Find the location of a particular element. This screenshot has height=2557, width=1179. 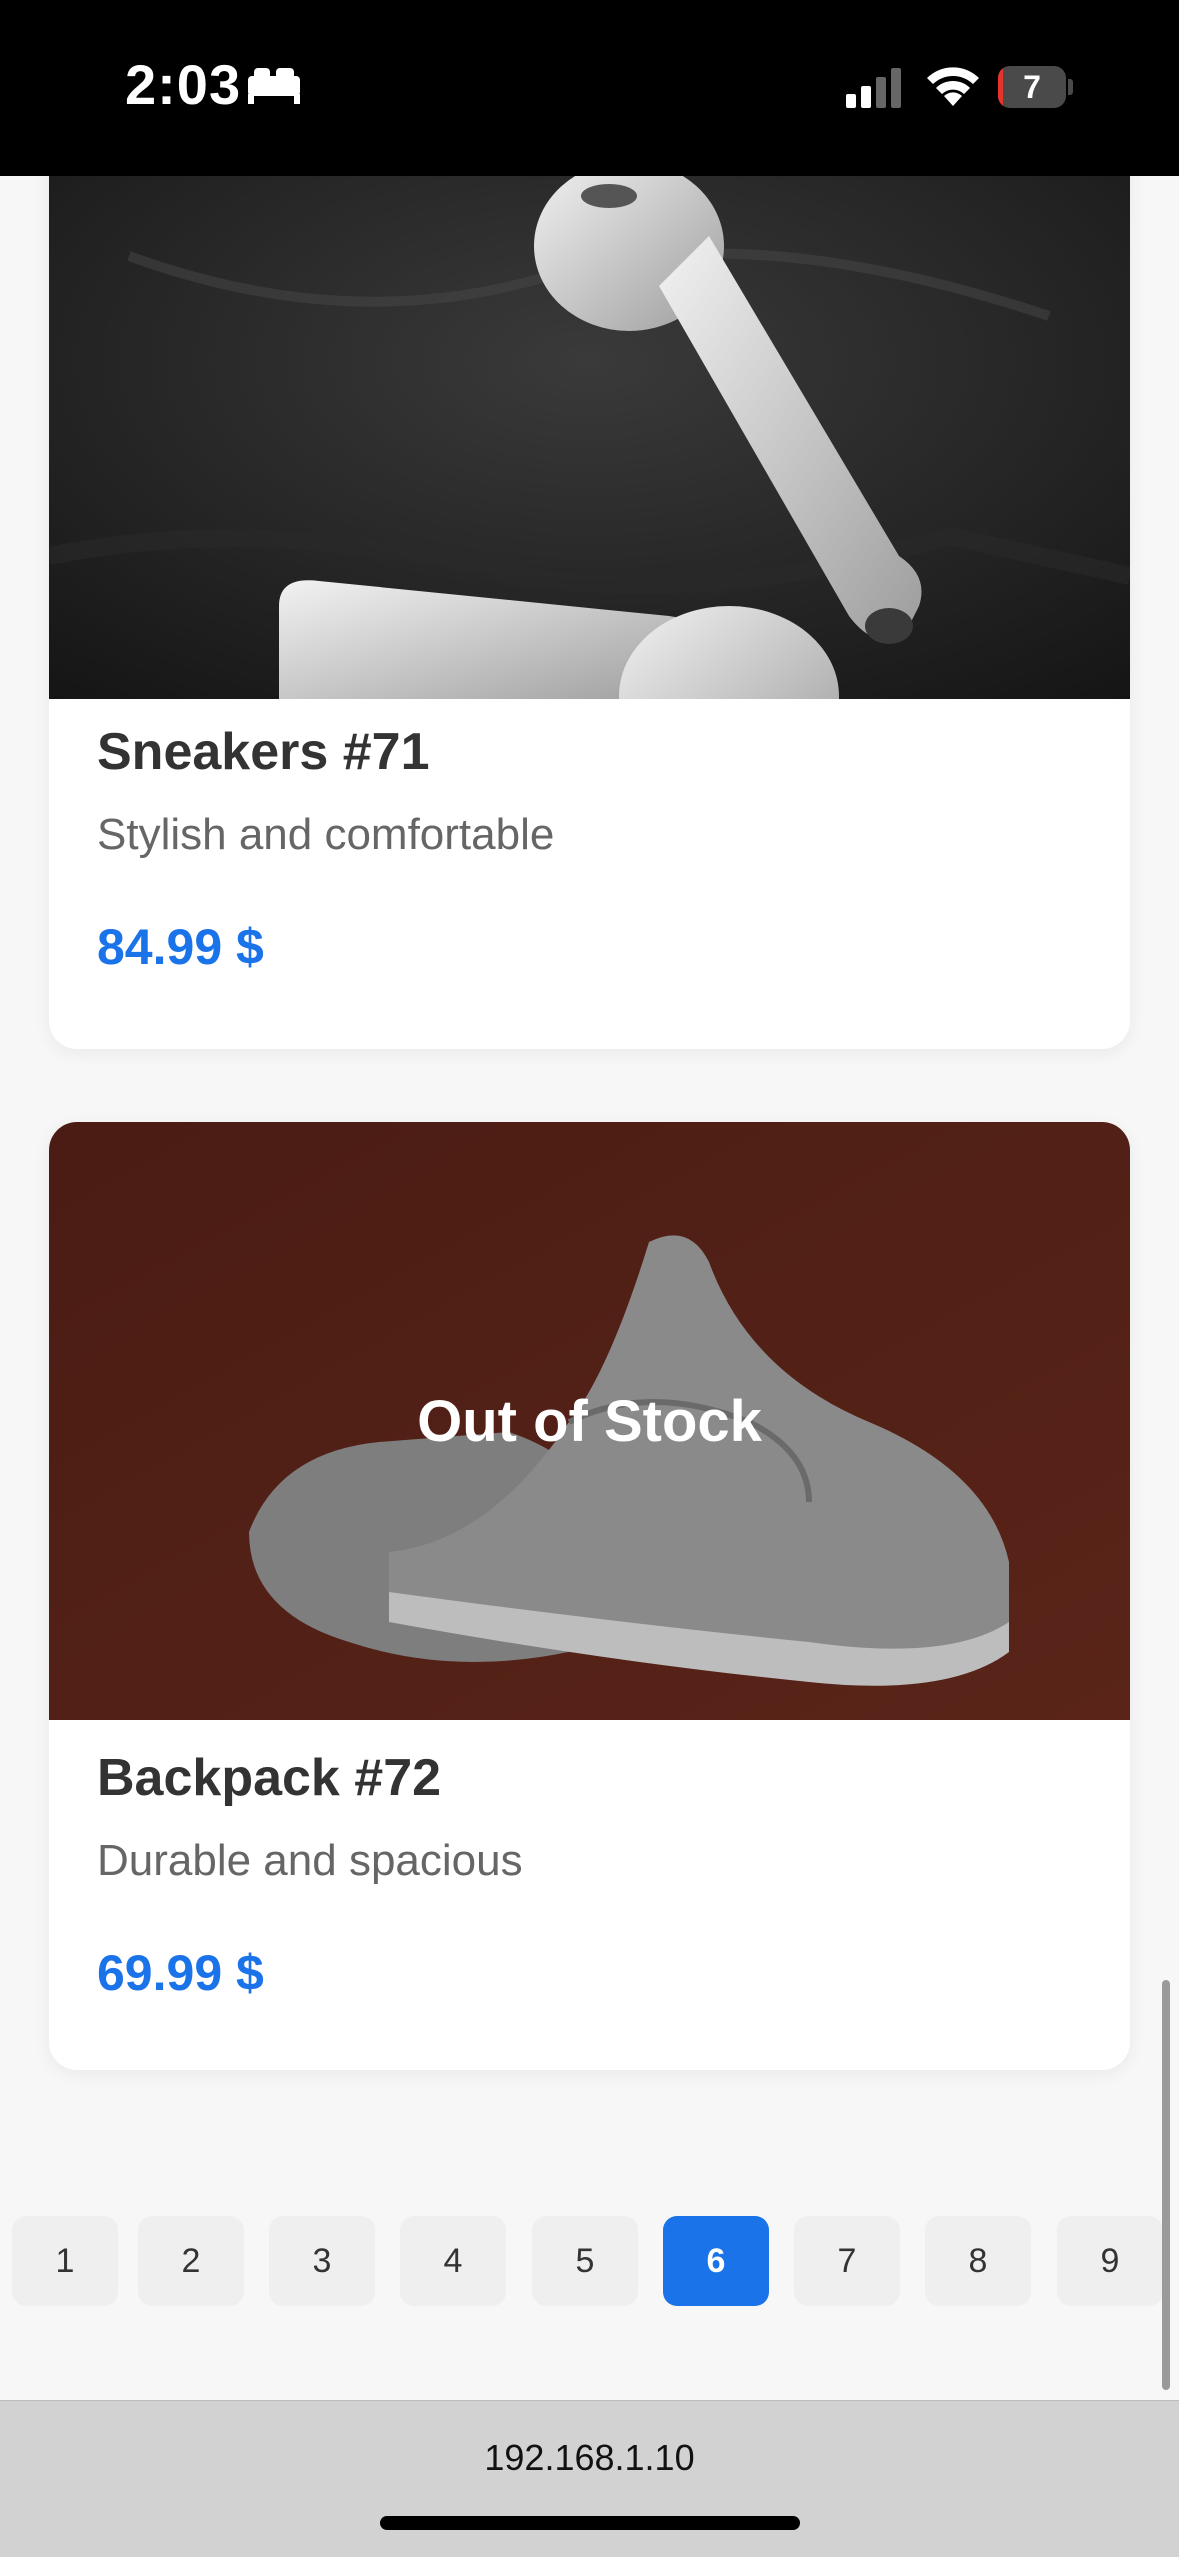

product-description: Stylish and comfortable is located at coordinates (326, 834).